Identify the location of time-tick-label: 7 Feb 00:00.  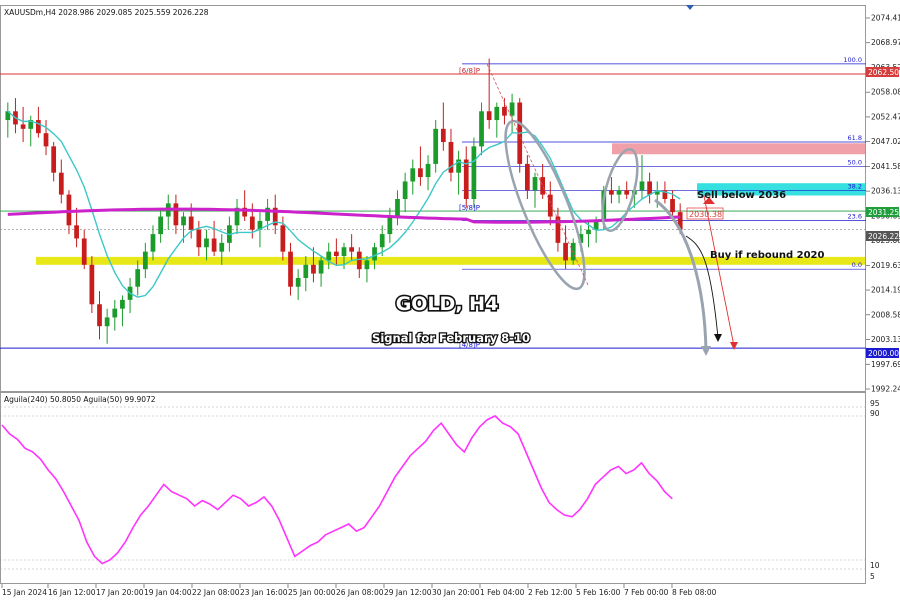
(646, 592).